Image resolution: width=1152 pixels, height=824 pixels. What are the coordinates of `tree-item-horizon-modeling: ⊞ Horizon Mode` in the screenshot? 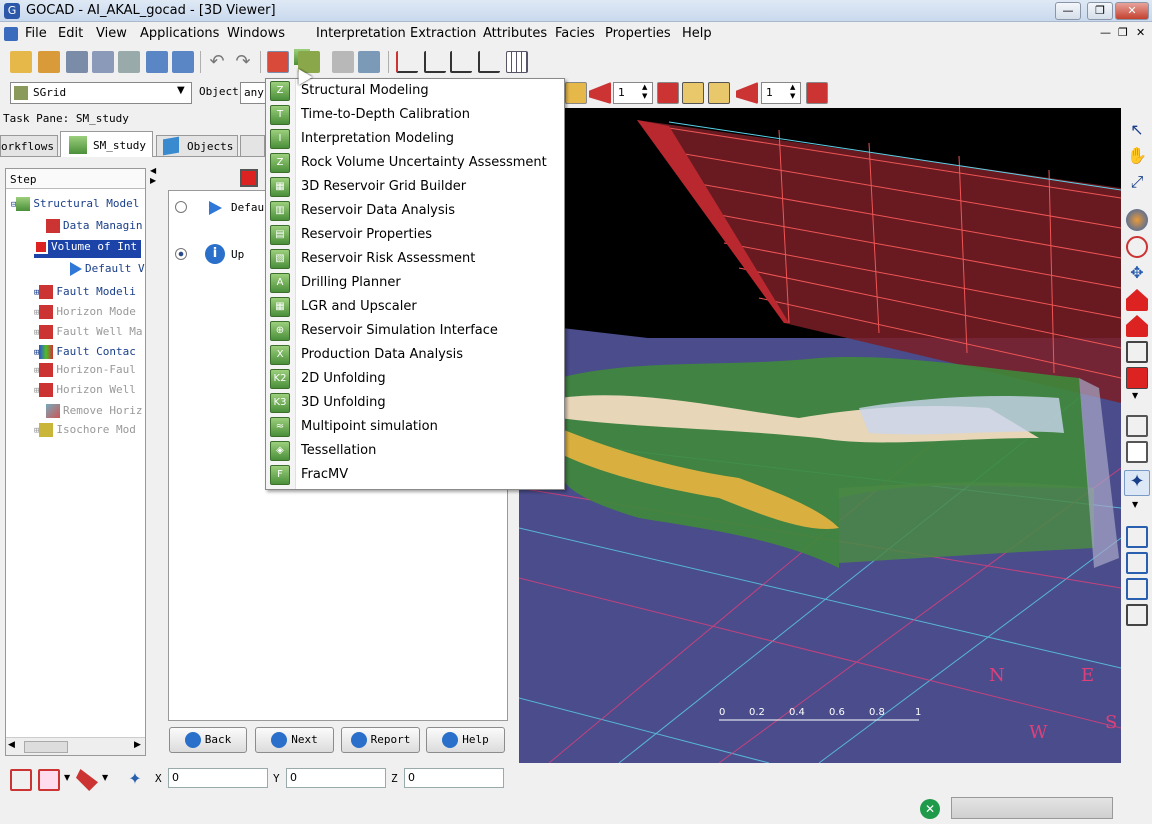 It's located at (85, 314).